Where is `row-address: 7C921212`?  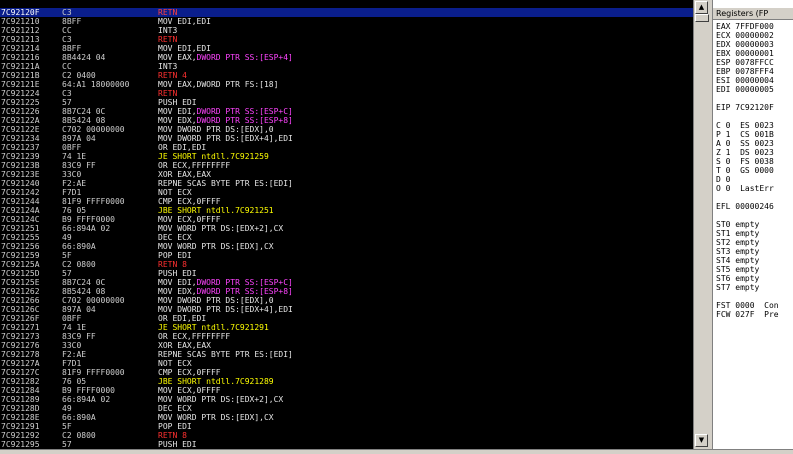 row-address: 7C921212 is located at coordinates (20, 30).